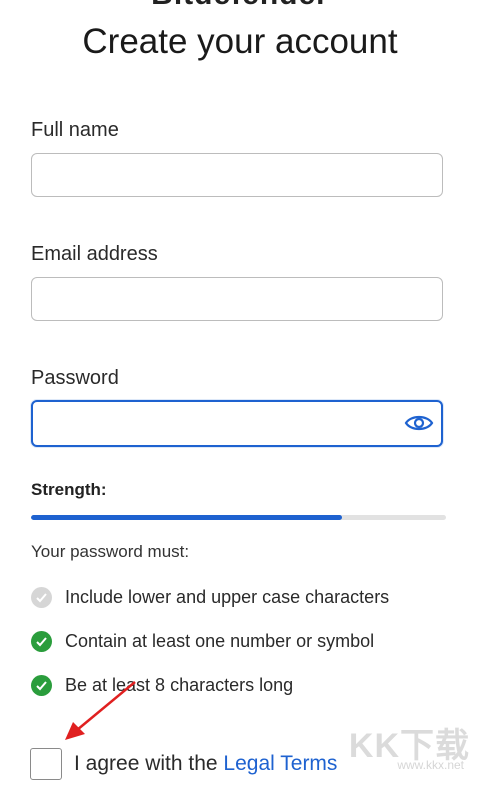 Image resolution: width=480 pixels, height=790 pixels. Describe the element at coordinates (187, 517) in the screenshot. I see `strength-meter-fill` at that location.